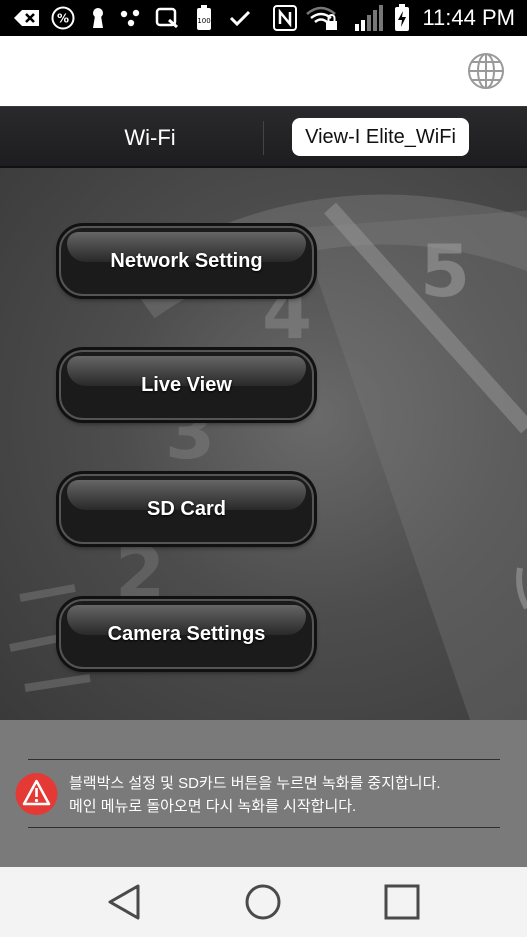 This screenshot has height=937, width=527. I want to click on status-bar: % 100 11:44 PM, so click(263, 18).